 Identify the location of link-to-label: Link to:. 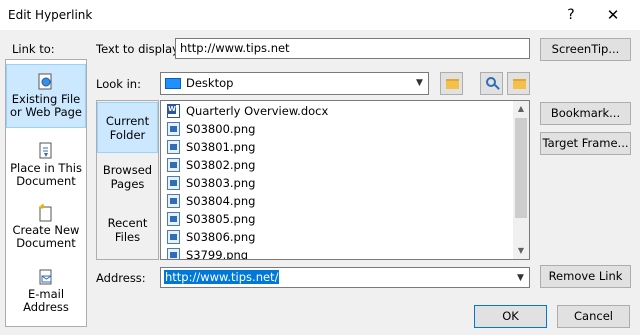
(33, 49).